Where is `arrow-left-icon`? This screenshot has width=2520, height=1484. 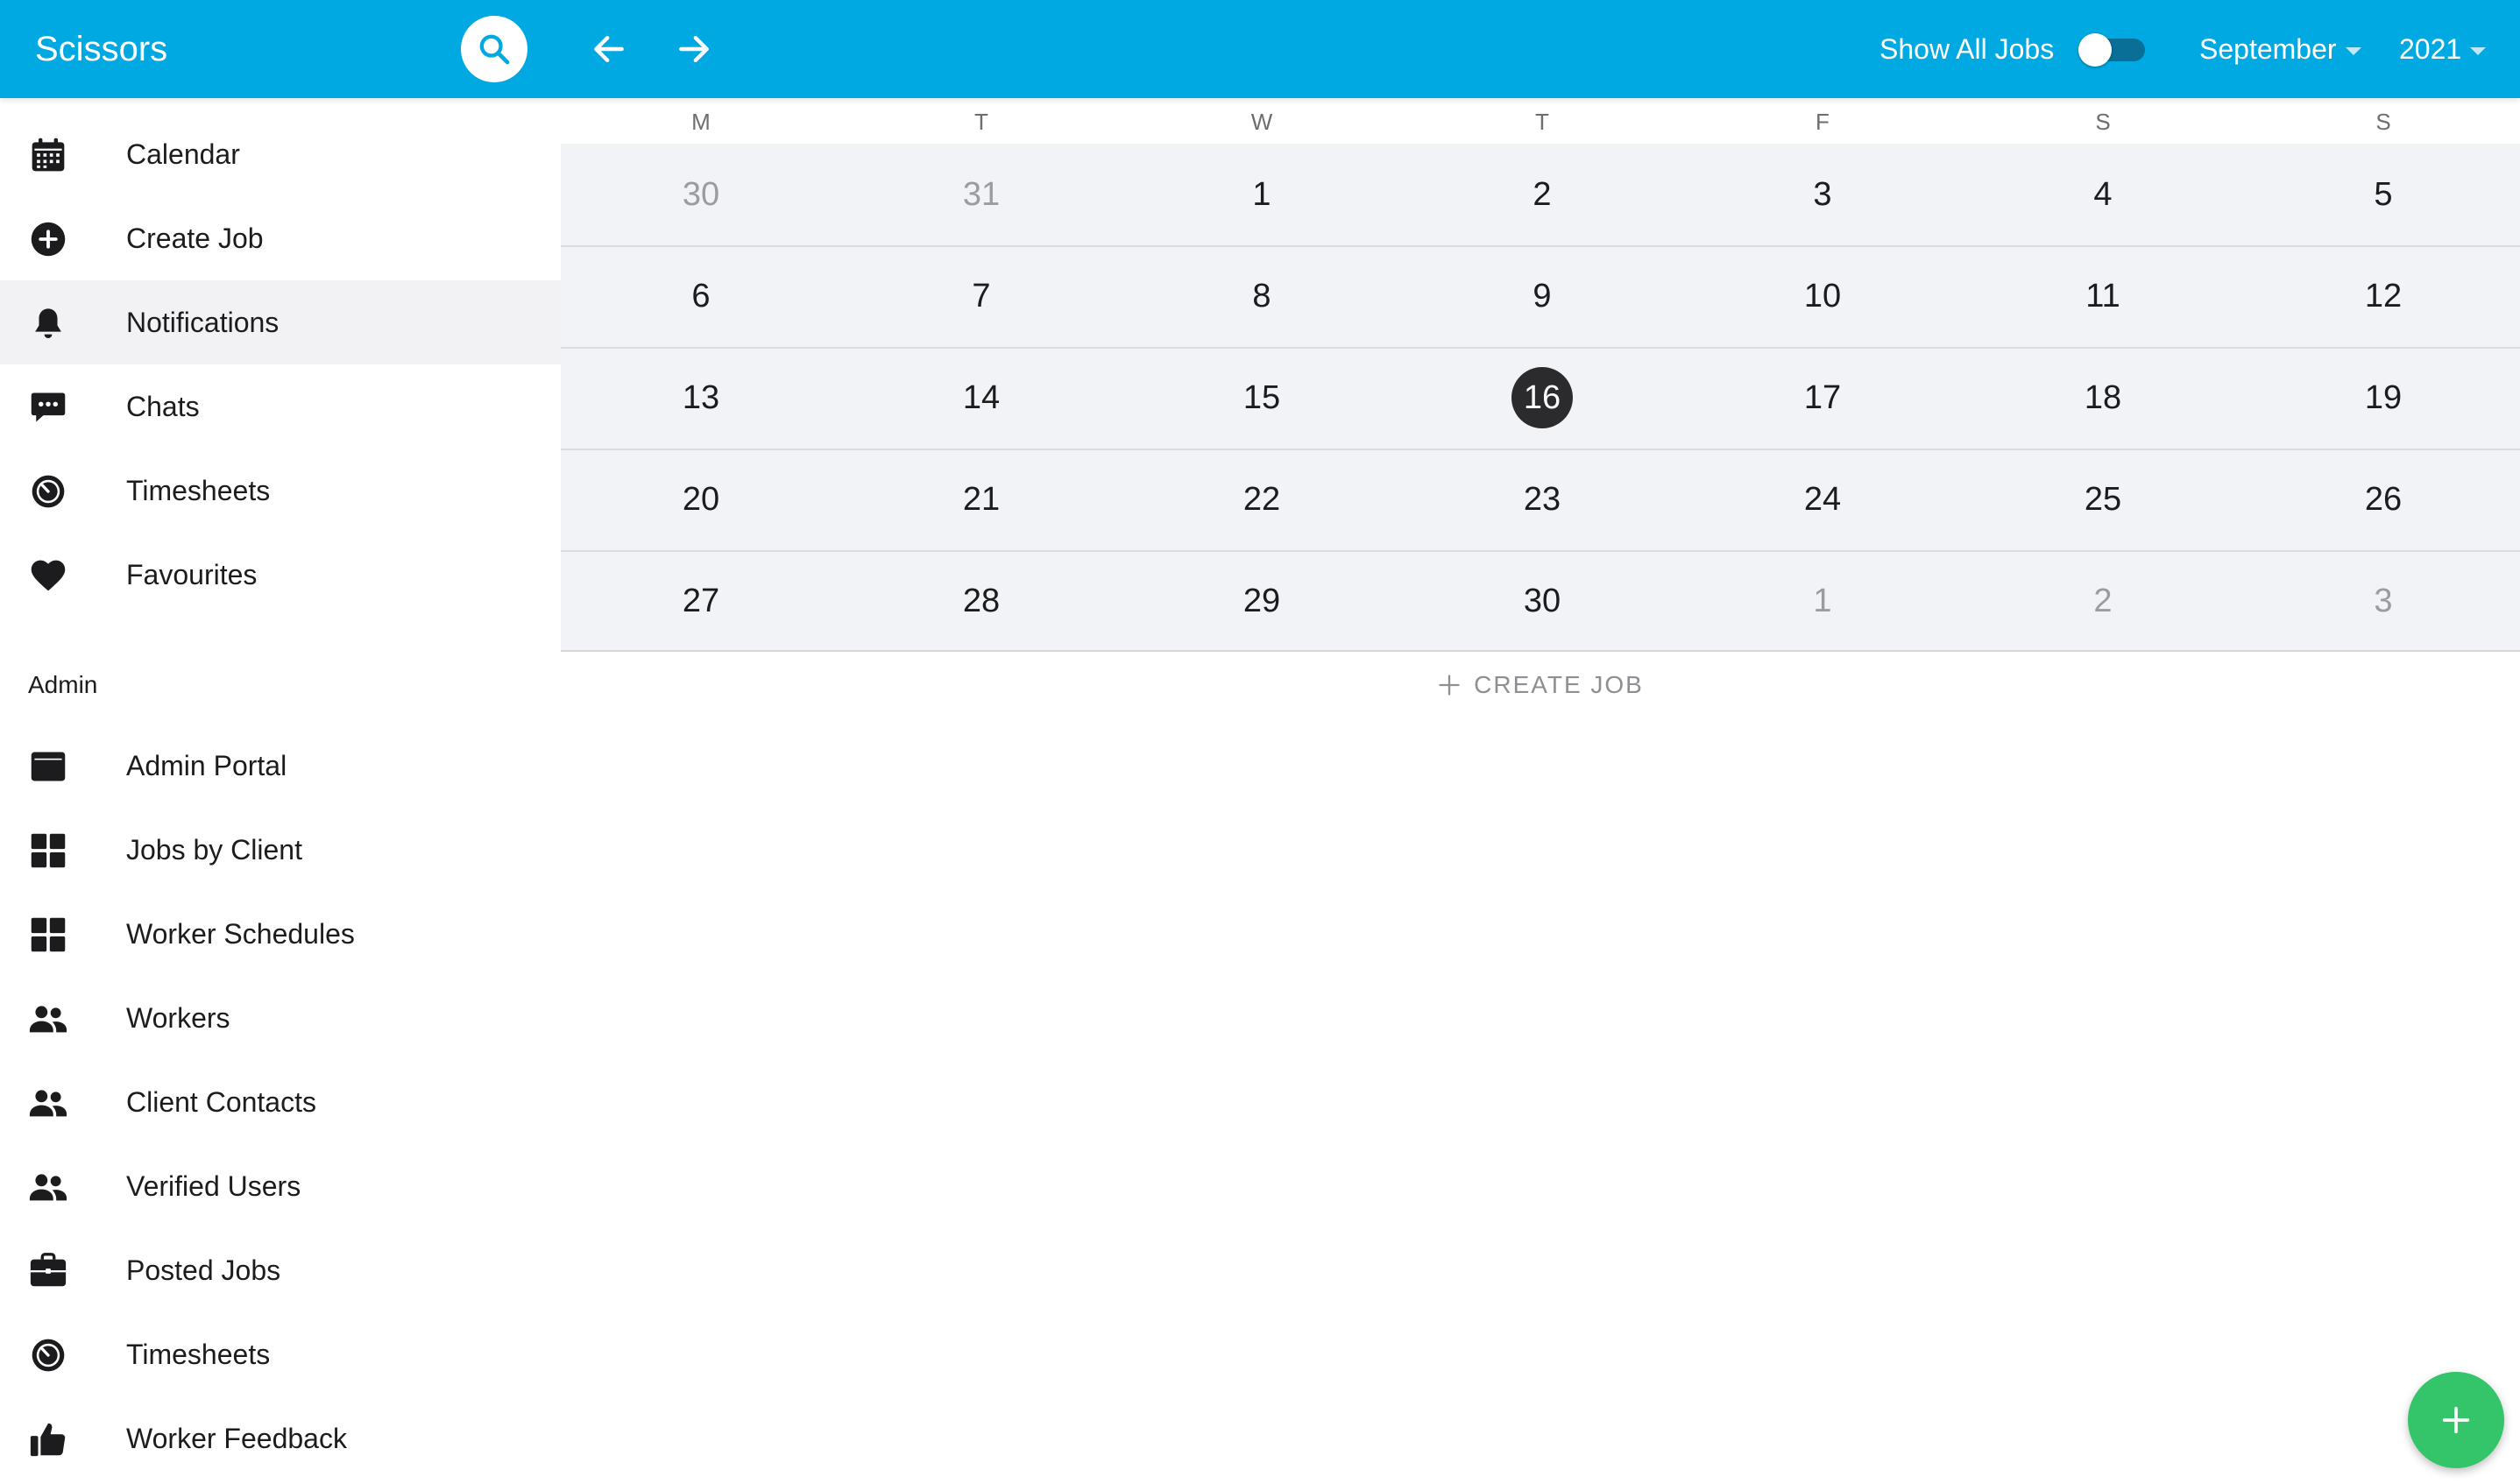 arrow-left-icon is located at coordinates (609, 49).